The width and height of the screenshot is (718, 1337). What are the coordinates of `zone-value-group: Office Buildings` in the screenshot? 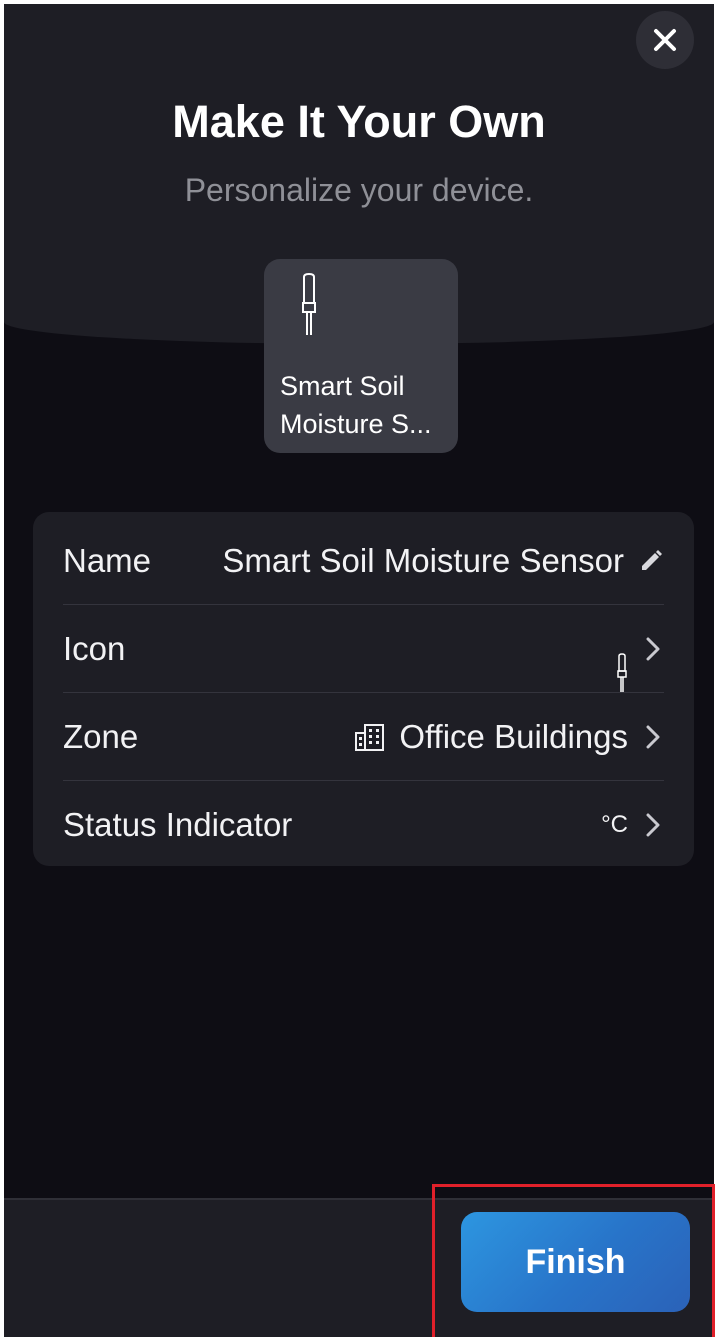 It's located at (509, 737).